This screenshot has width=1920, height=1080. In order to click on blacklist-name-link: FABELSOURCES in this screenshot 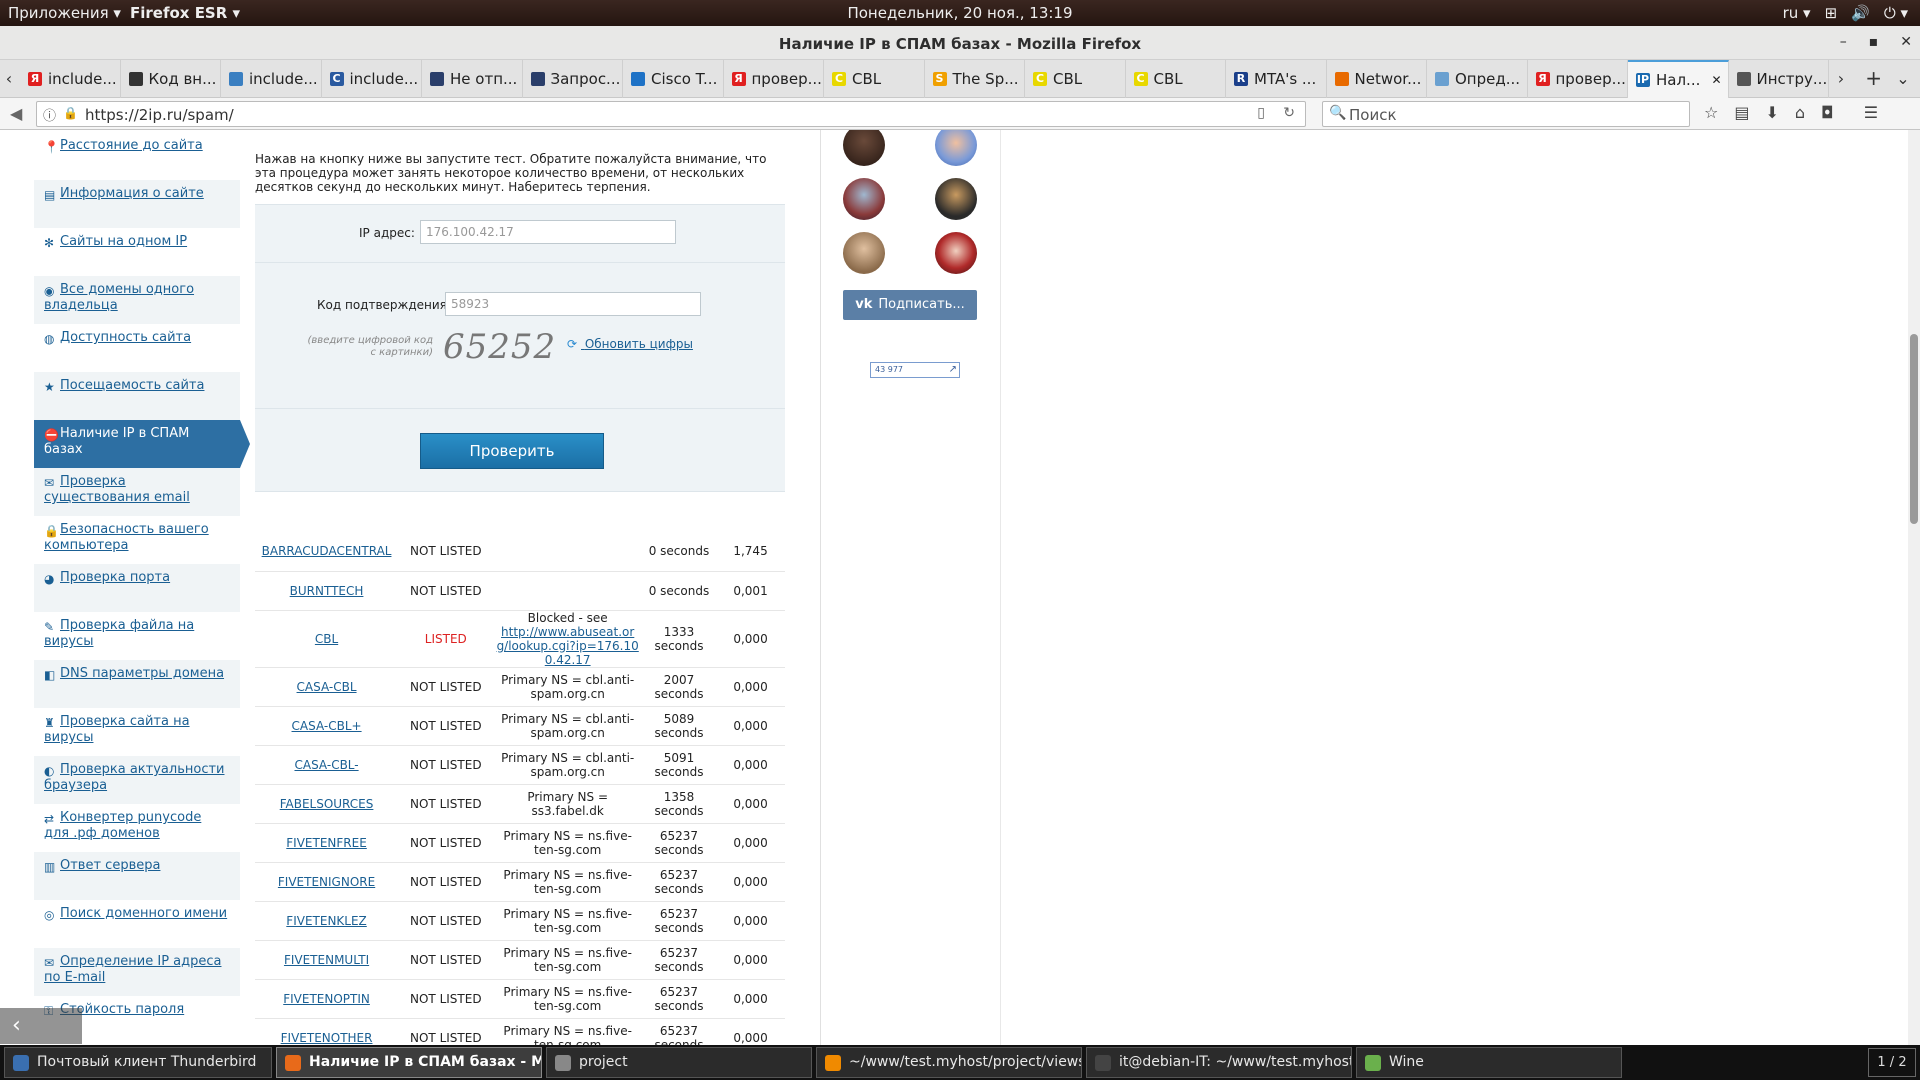, I will do `click(327, 804)`.